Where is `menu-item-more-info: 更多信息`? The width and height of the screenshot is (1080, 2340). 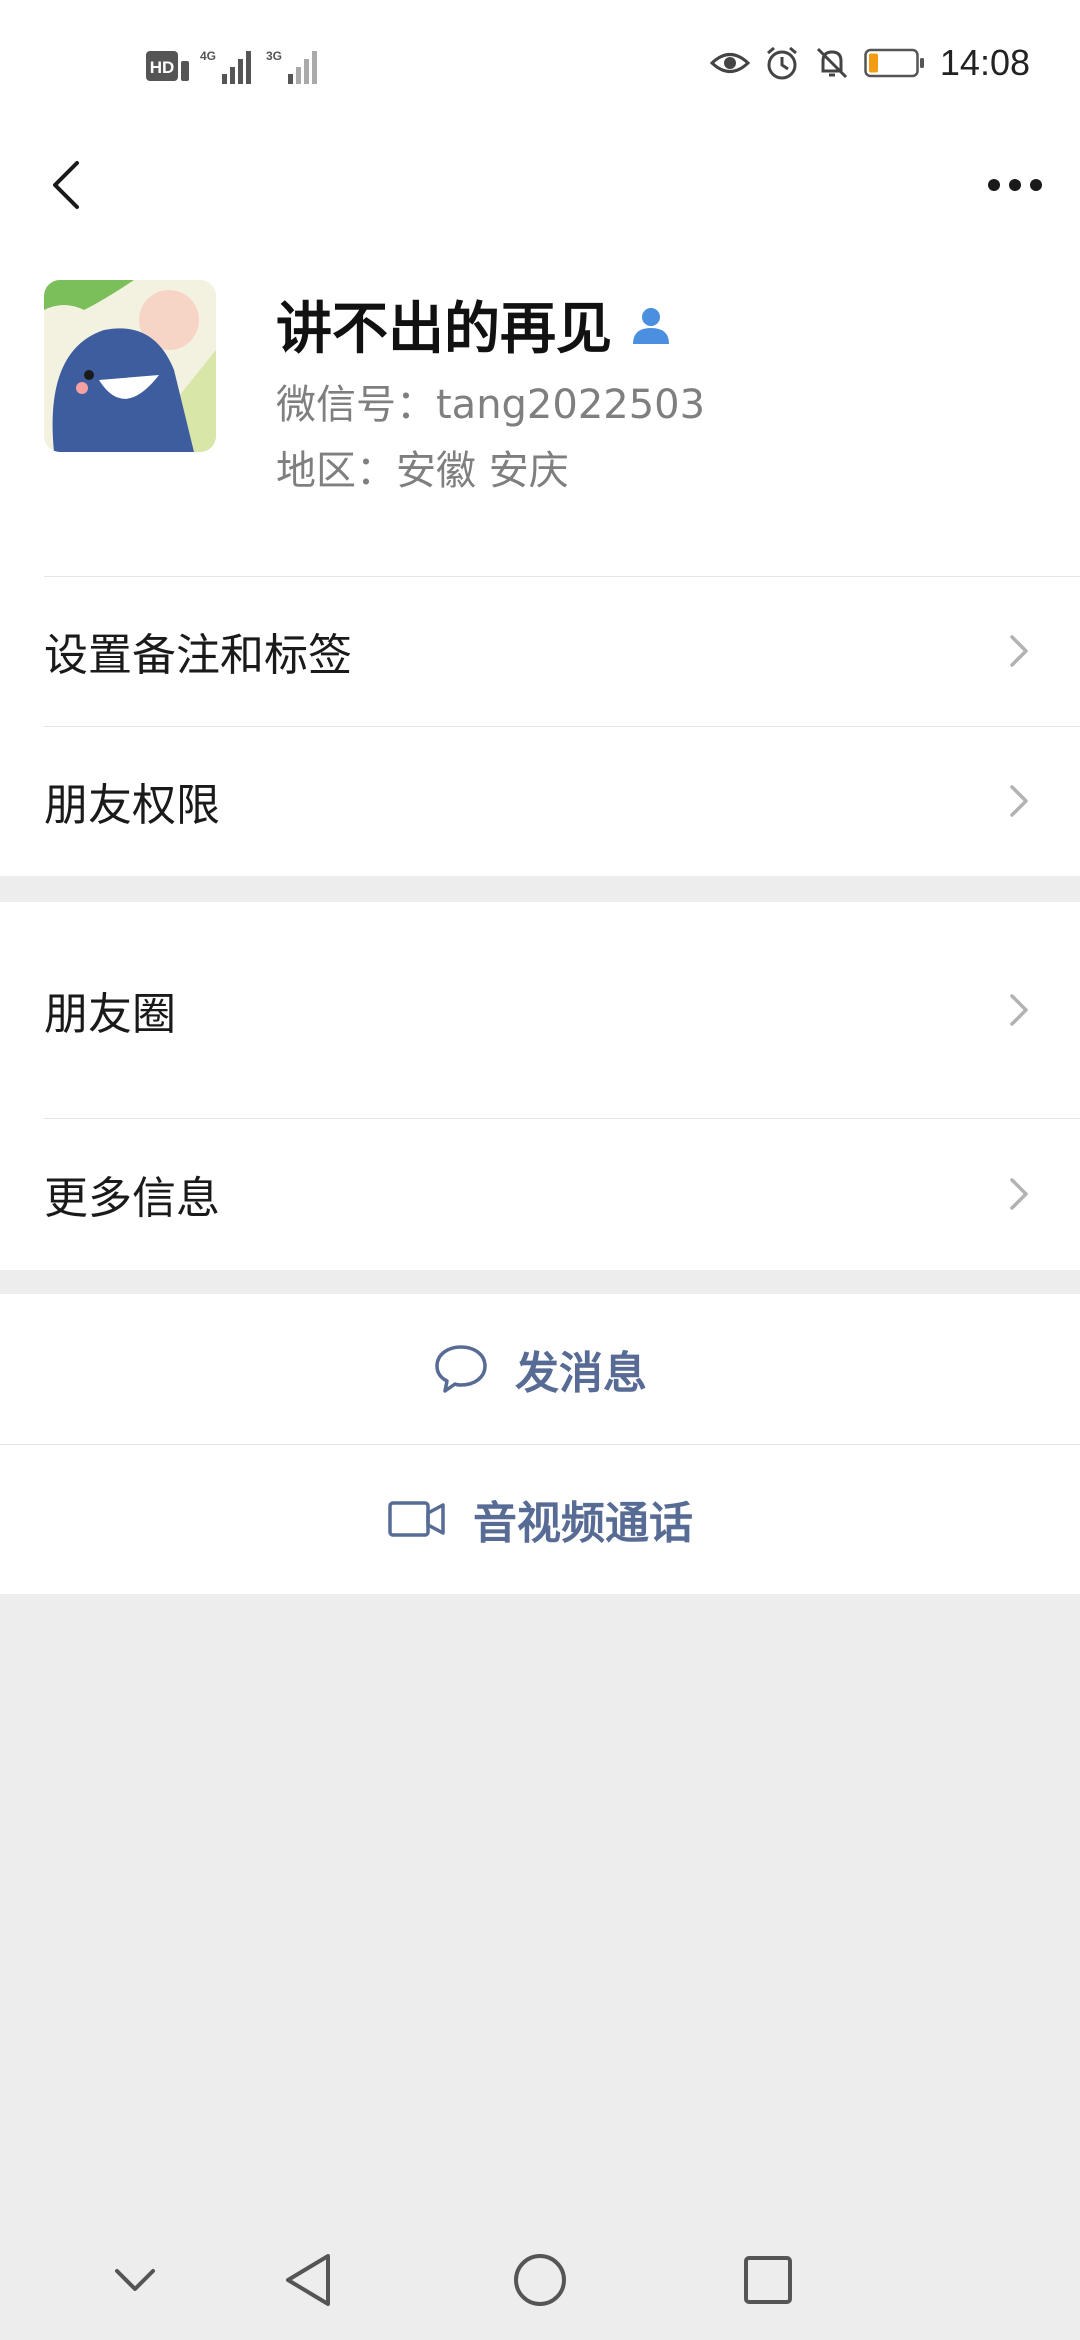
menu-item-more-info: 更多信息 is located at coordinates (540, 1194).